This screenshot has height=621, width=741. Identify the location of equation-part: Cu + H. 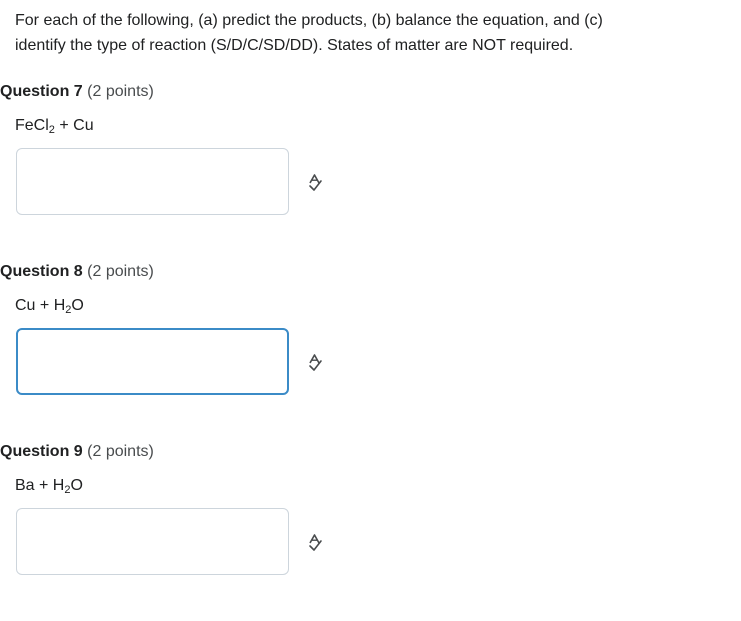
(40, 305).